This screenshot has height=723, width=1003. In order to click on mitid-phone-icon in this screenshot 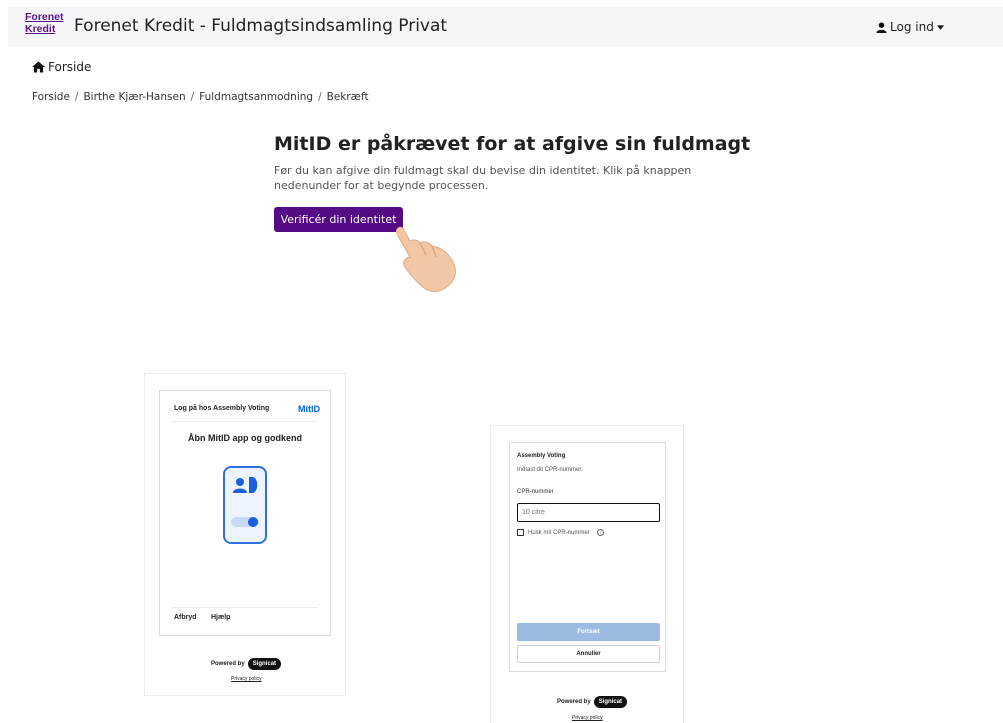, I will do `click(245, 505)`.